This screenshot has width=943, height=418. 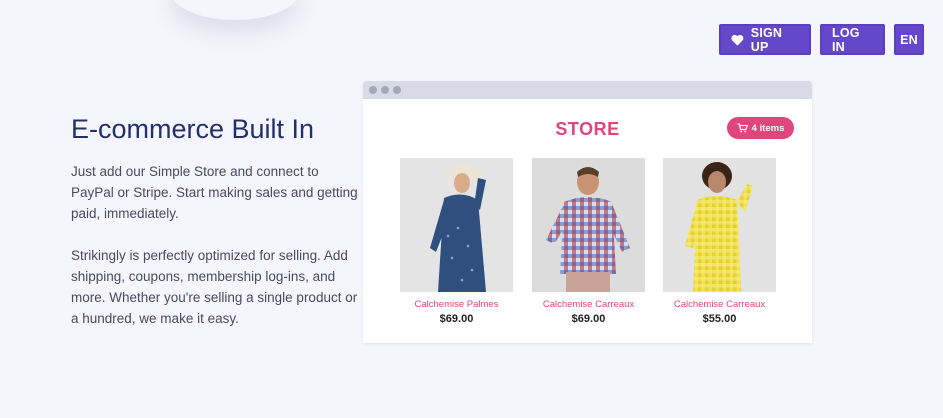 I want to click on product-card: Calchemise Carreaux $55.00, so click(x=719, y=241).